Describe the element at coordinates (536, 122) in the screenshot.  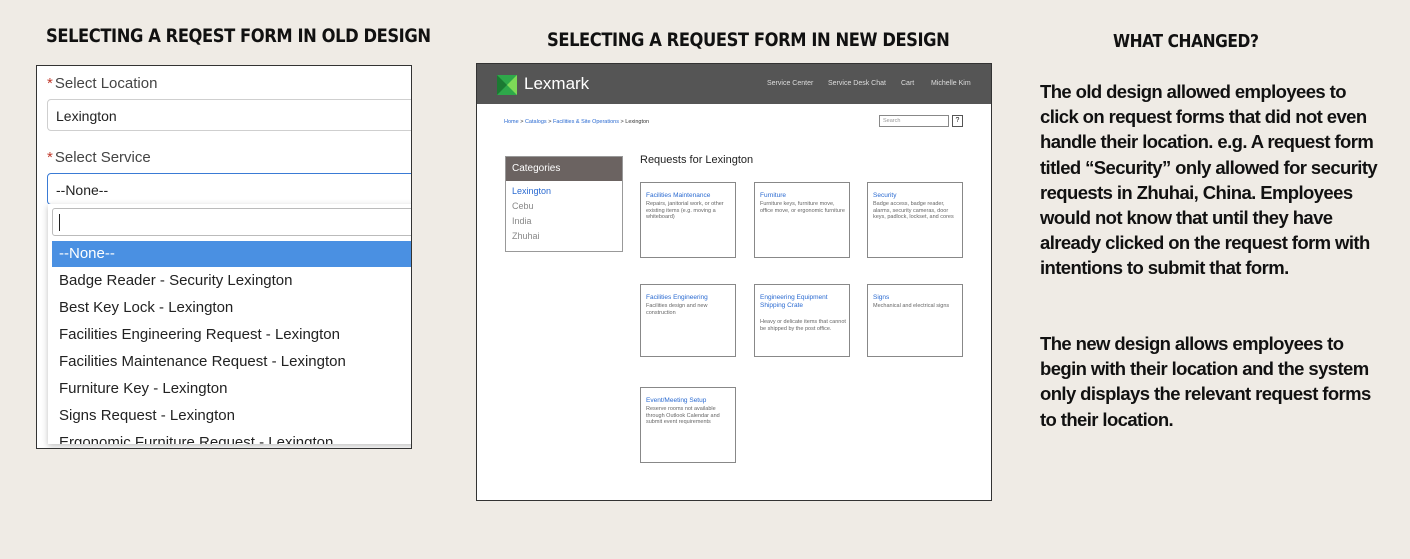
I see `breadcrumb-catalogs: Catalogs` at that location.